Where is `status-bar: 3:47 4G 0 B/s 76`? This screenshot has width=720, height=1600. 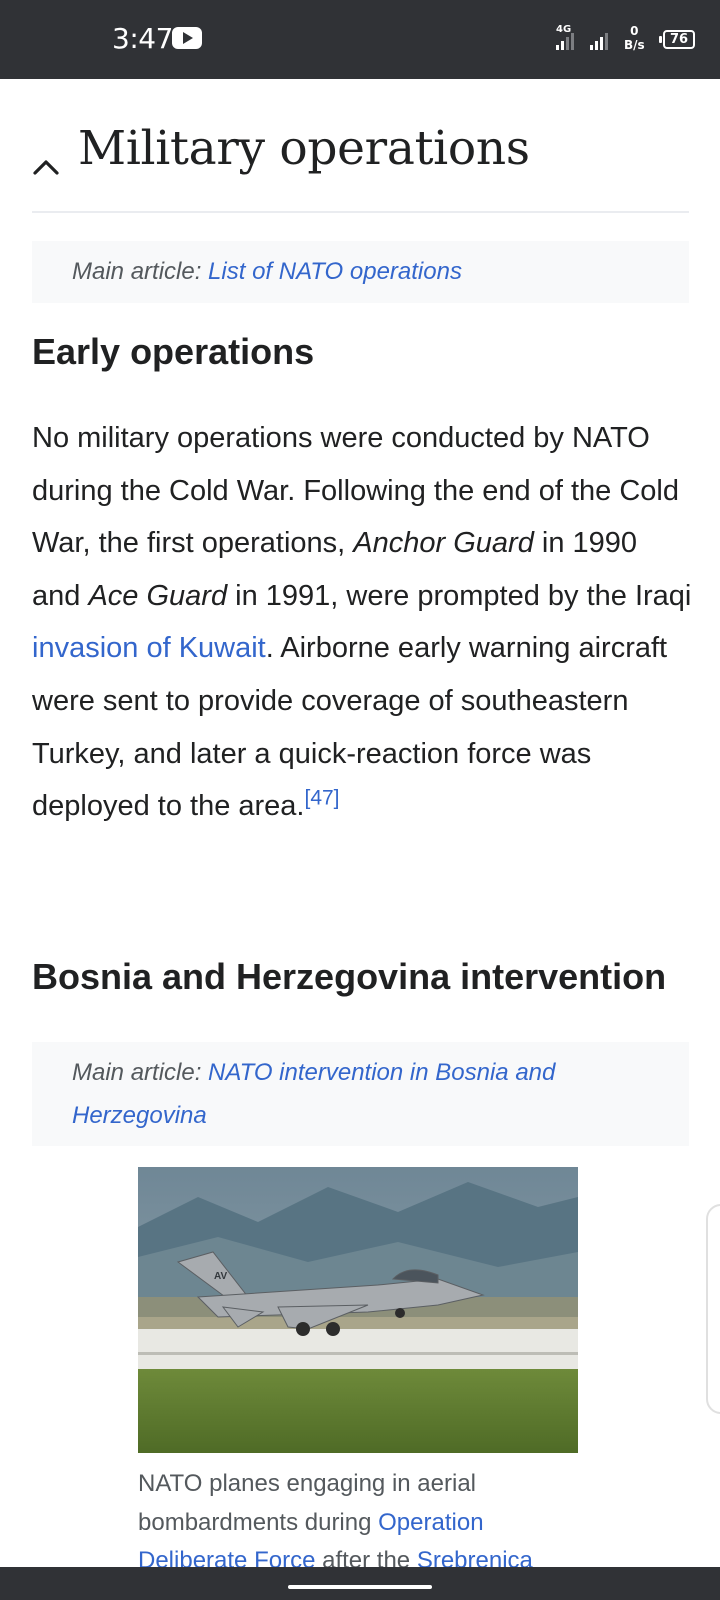 status-bar: 3:47 4G 0 B/s 76 is located at coordinates (360, 39).